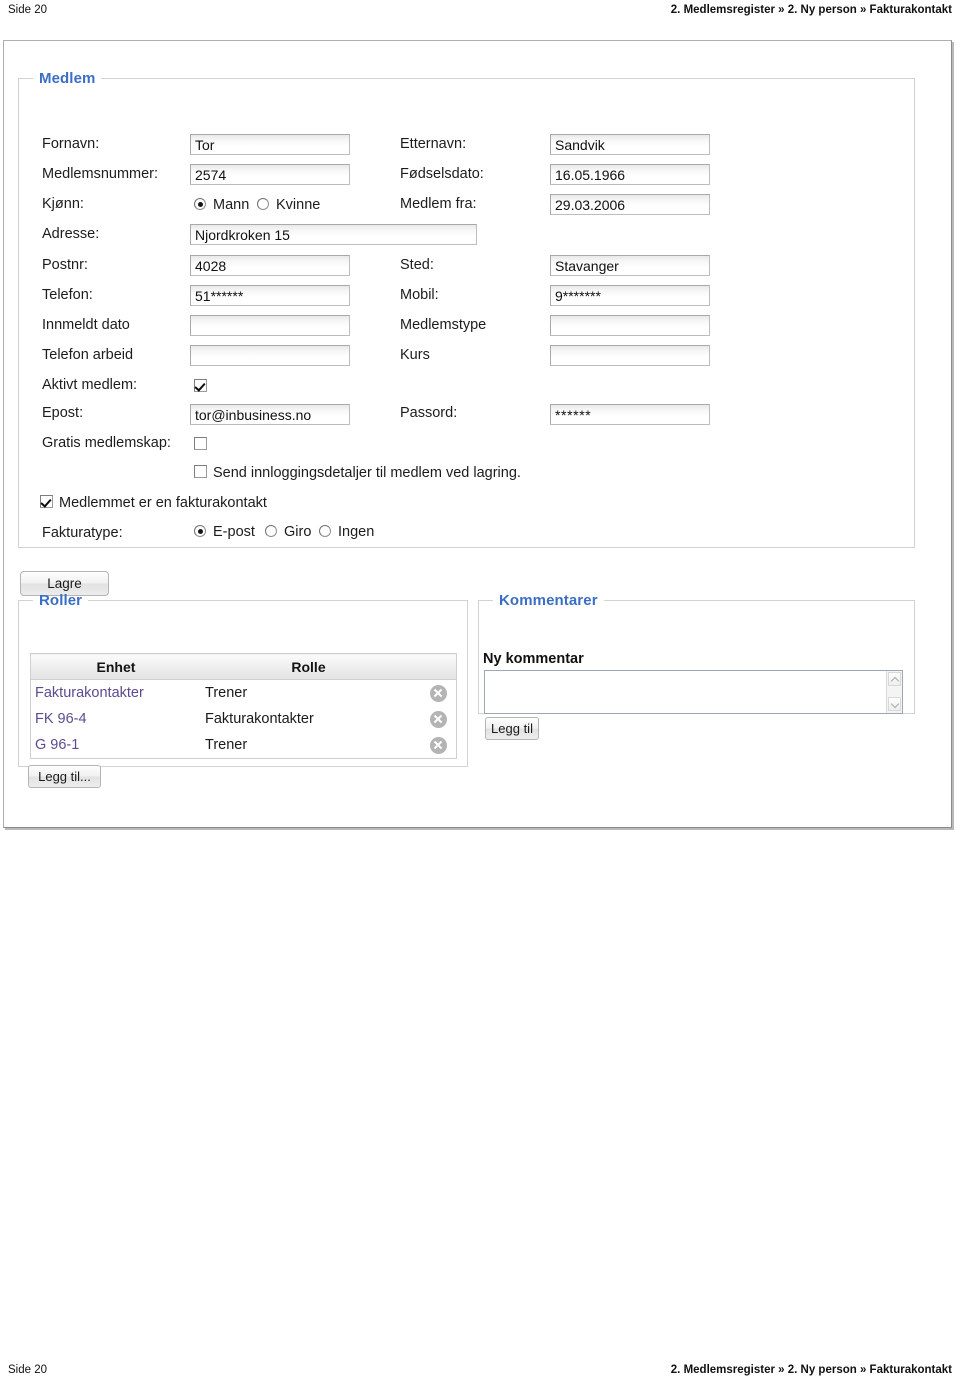 The width and height of the screenshot is (960, 1379). Describe the element at coordinates (419, 295) in the screenshot. I see `label-mobil: Mobil:` at that location.